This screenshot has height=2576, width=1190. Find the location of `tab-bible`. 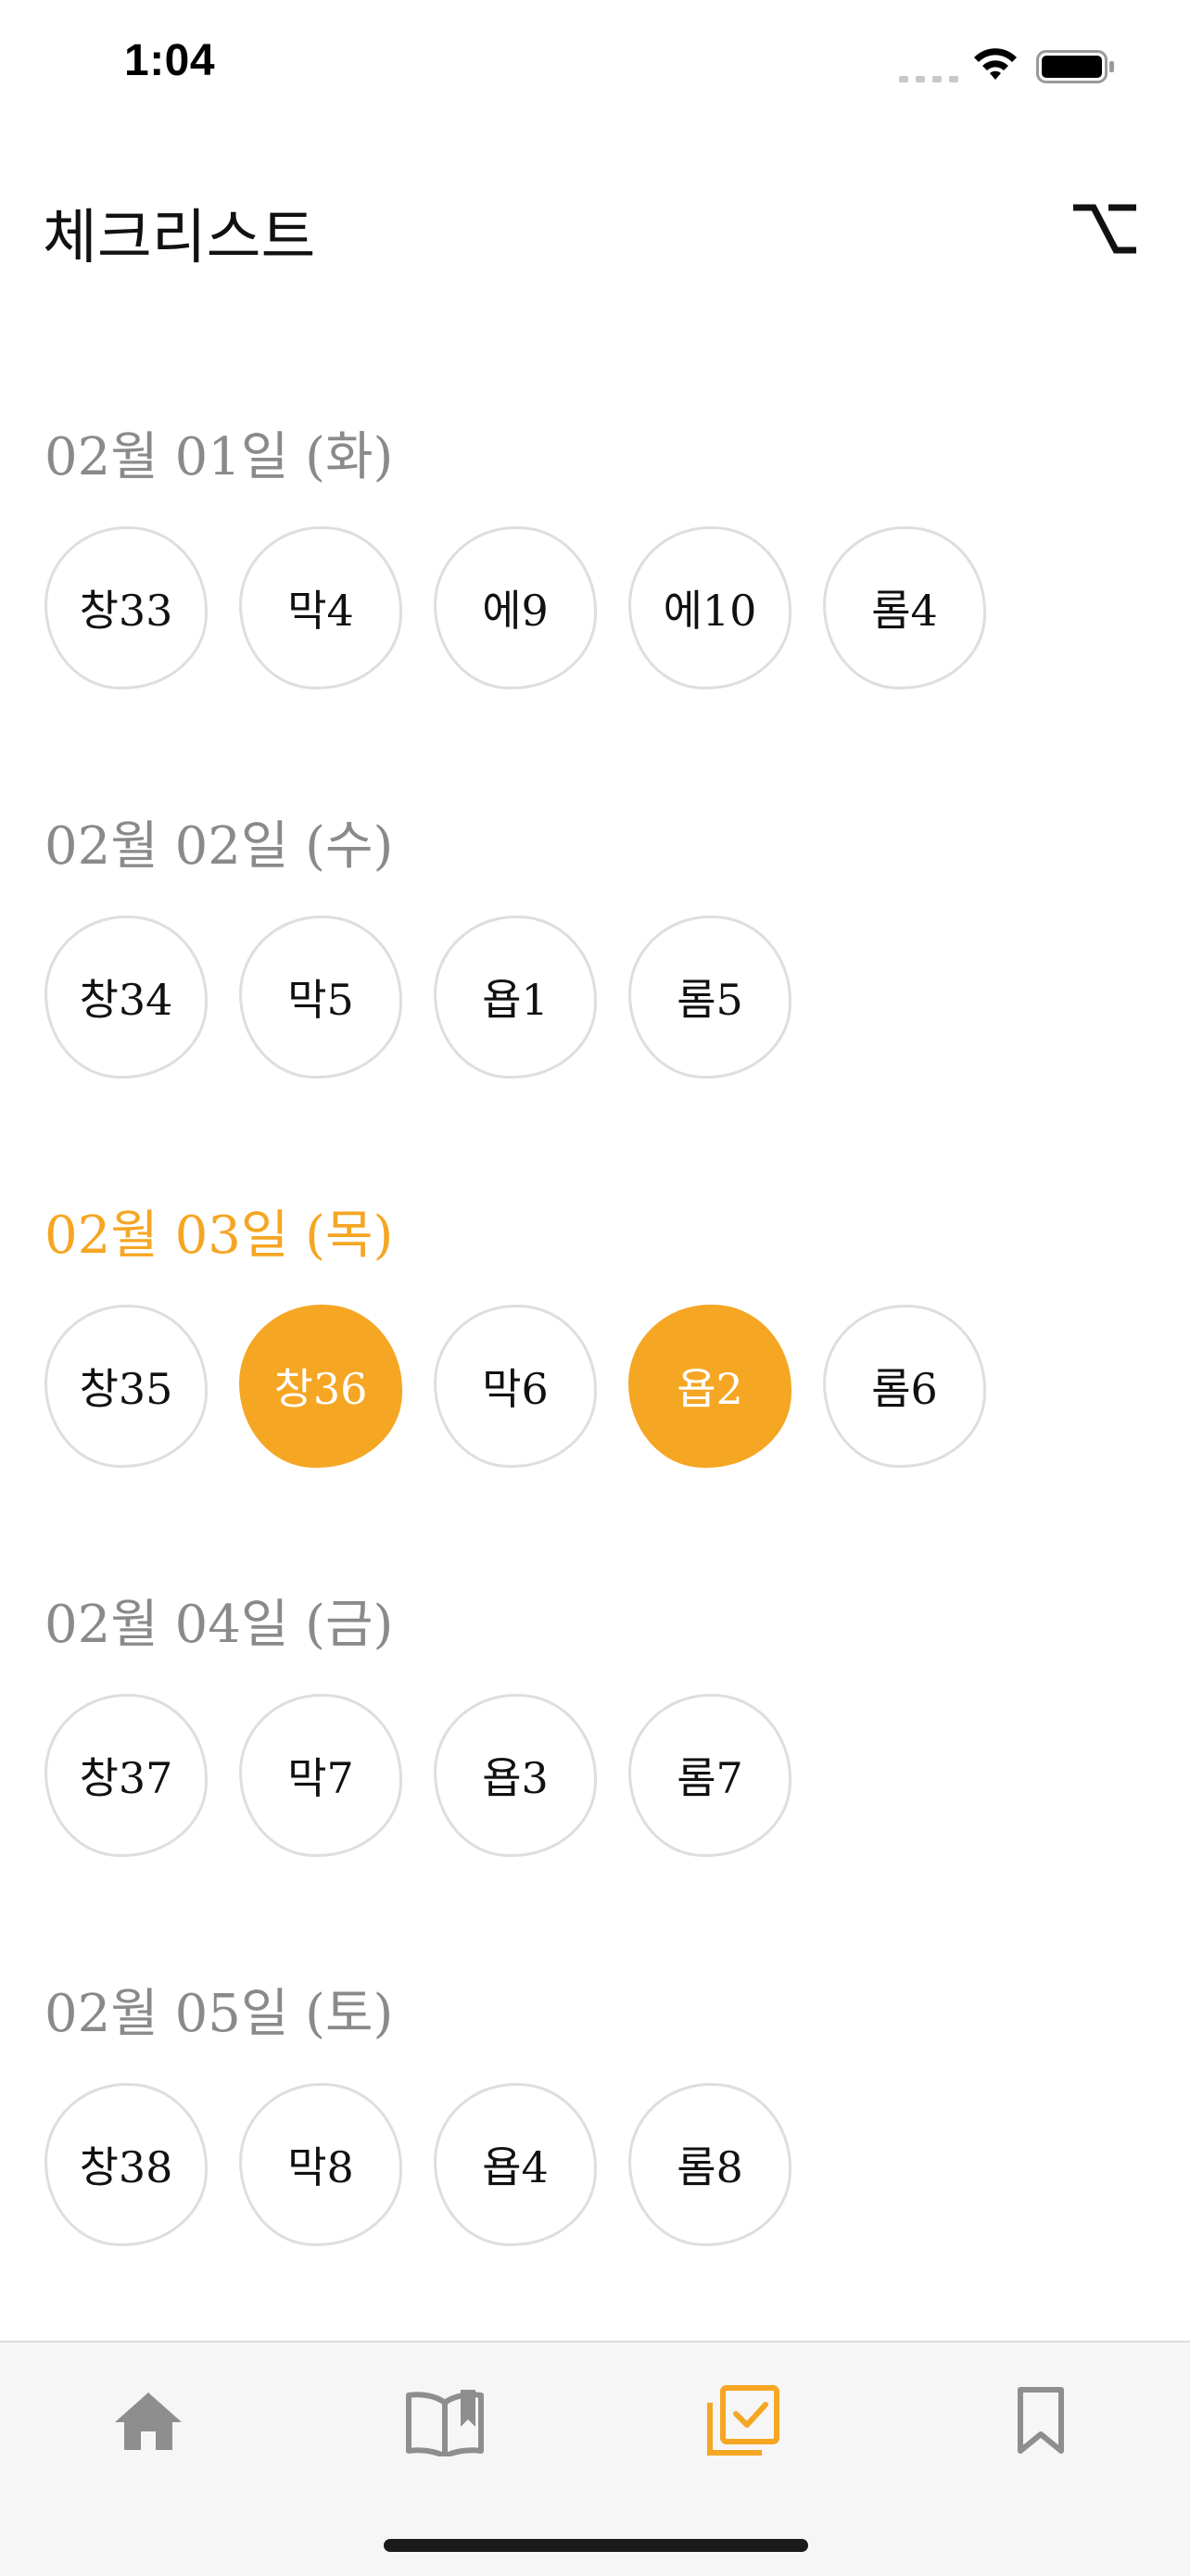

tab-bible is located at coordinates (445, 2421).